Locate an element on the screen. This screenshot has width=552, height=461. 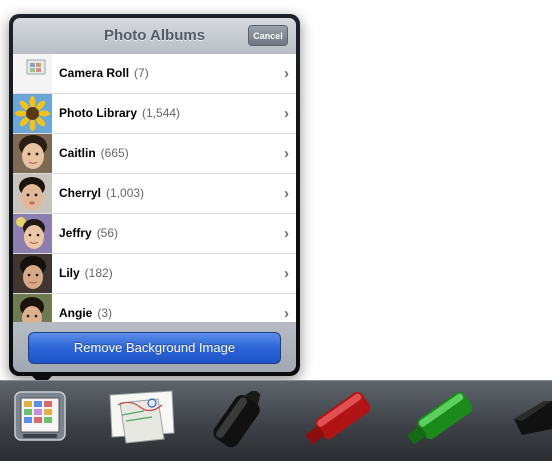
red-marker-icon is located at coordinates (338, 418).